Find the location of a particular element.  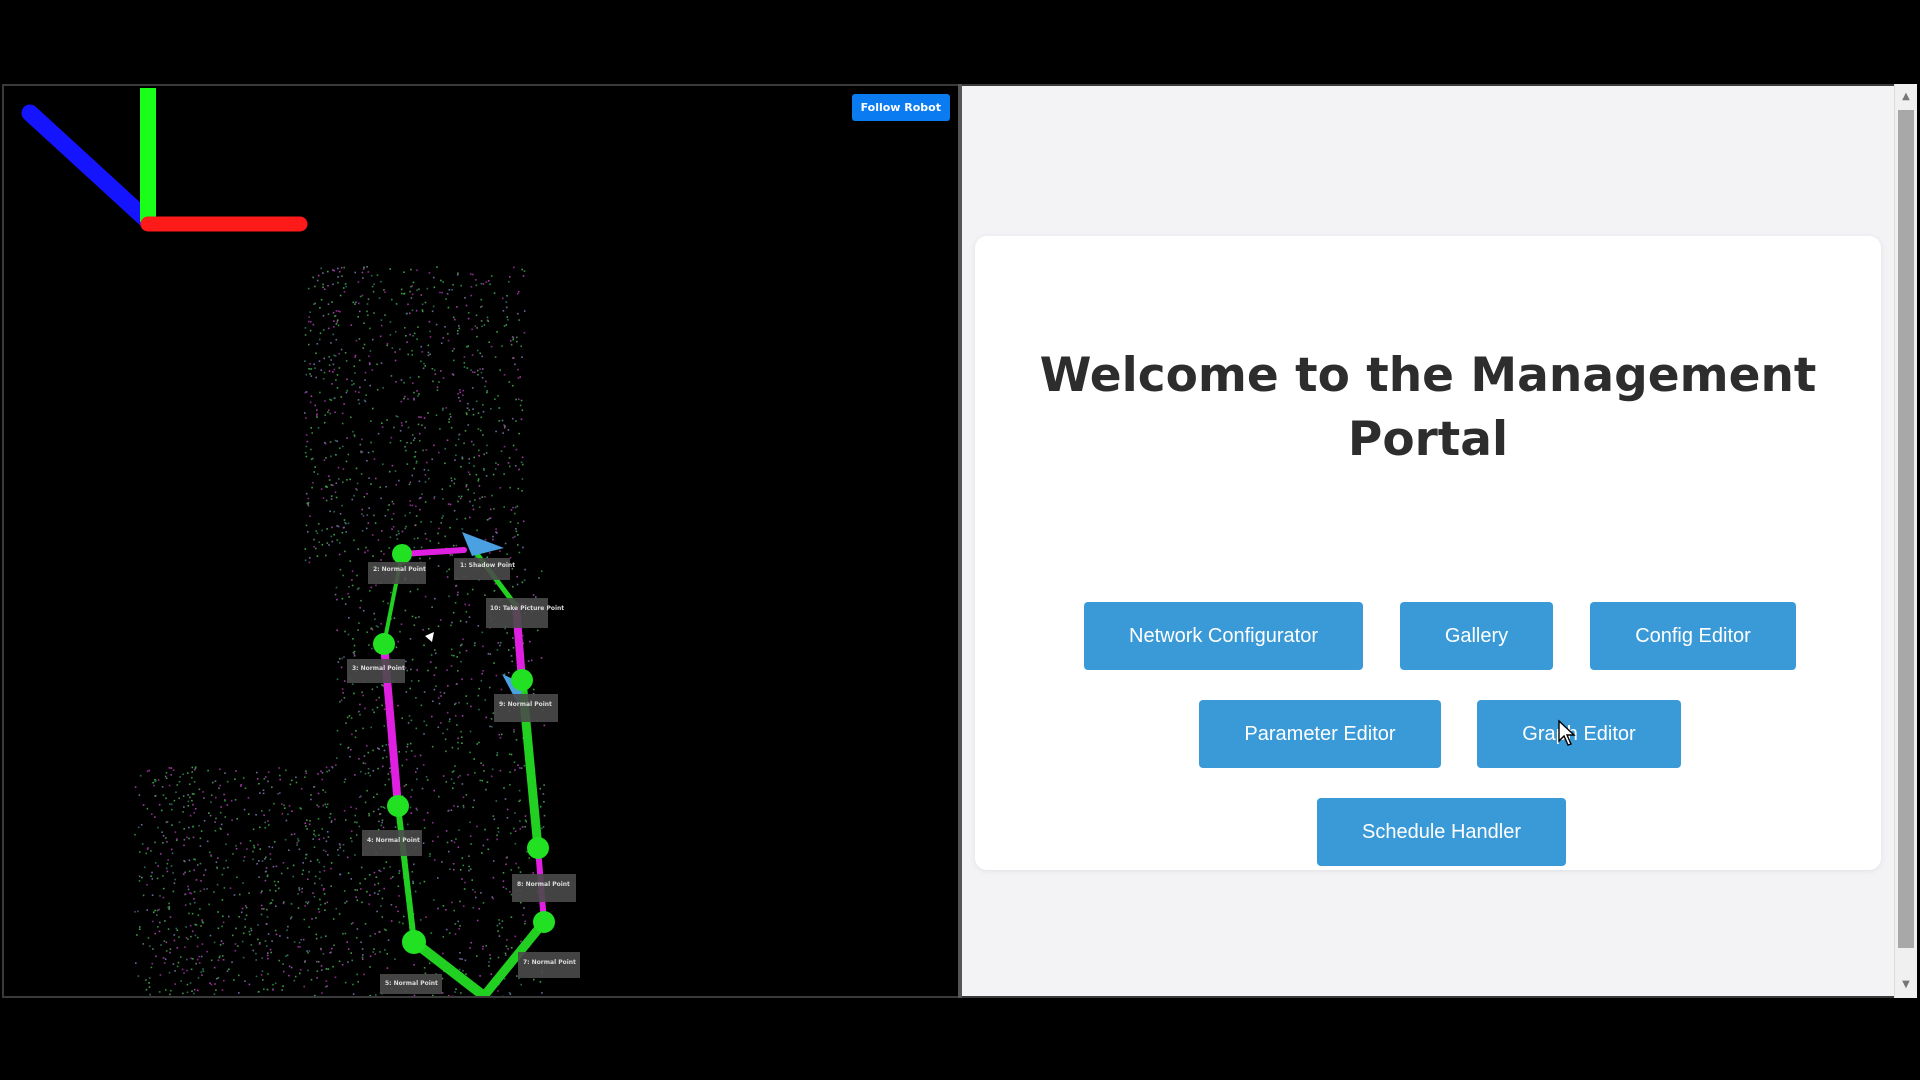

waypoint-label: 8: Normal Point is located at coordinates (543, 884).